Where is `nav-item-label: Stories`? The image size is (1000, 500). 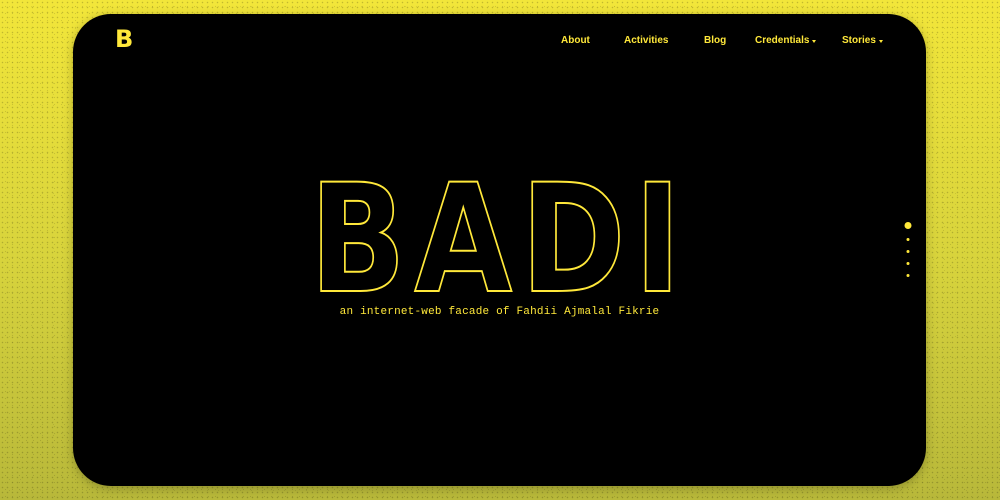
nav-item-label: Stories is located at coordinates (859, 40).